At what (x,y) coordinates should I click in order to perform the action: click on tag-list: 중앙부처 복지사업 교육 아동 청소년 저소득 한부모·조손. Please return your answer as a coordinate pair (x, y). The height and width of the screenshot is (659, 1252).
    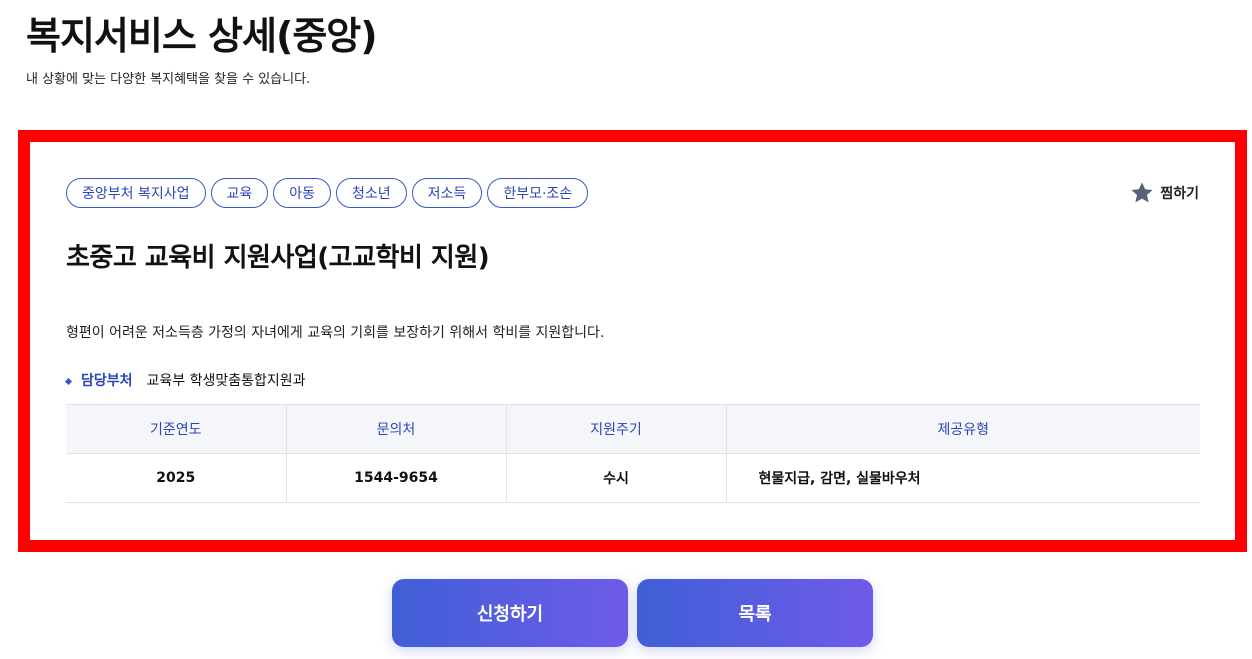
    Looking at the image, I should click on (327, 193).